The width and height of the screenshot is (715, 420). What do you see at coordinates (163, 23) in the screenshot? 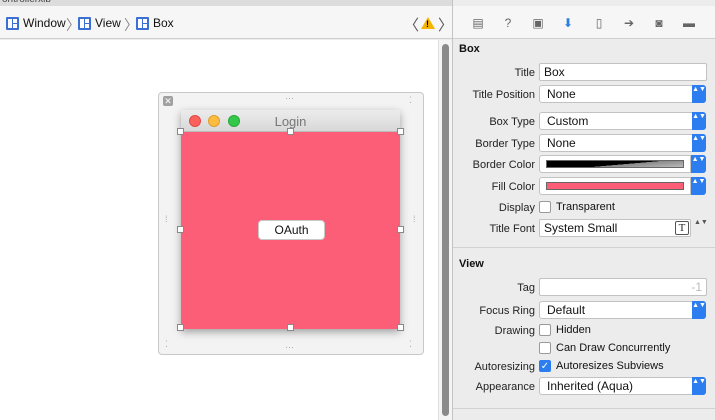
I see `breadcrumb-box-label: Box` at bounding box center [163, 23].